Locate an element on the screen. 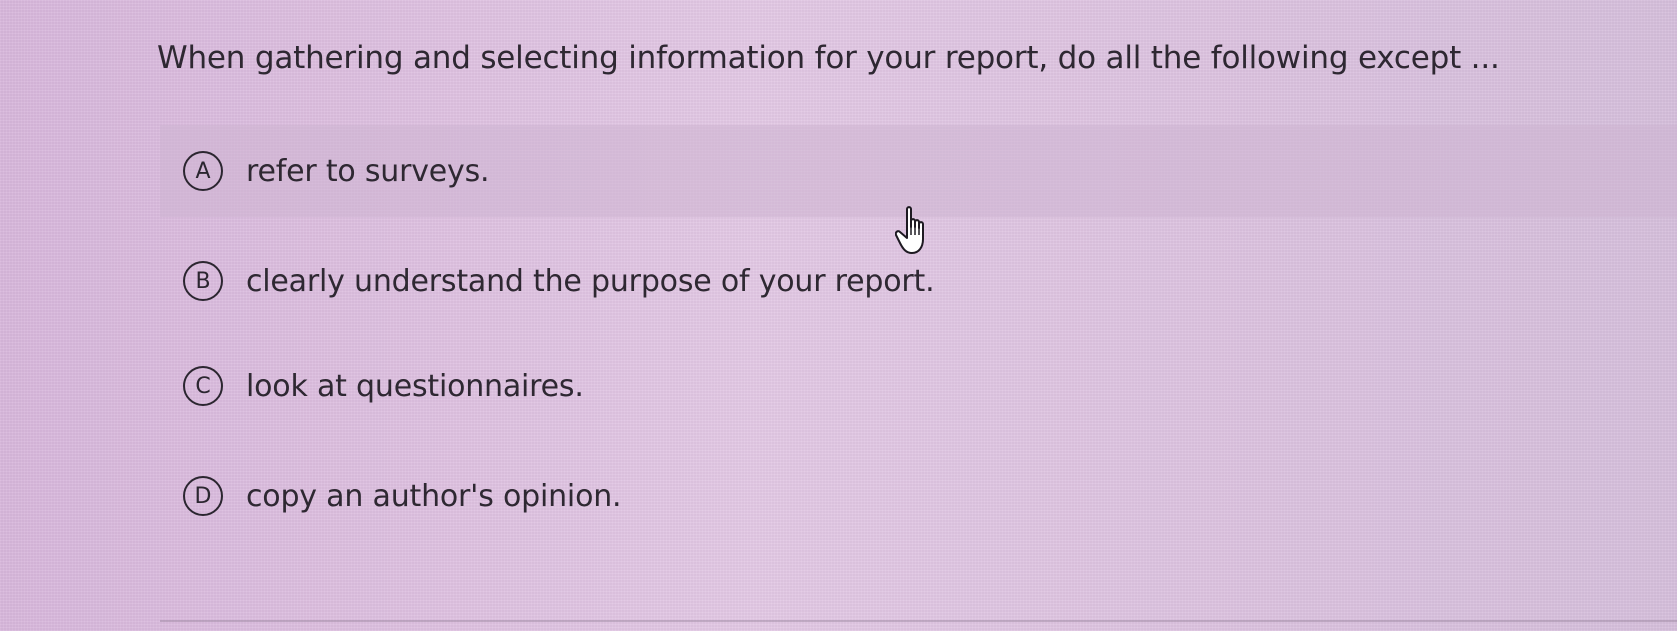  option-letter-badge: D is located at coordinates (203, 496).